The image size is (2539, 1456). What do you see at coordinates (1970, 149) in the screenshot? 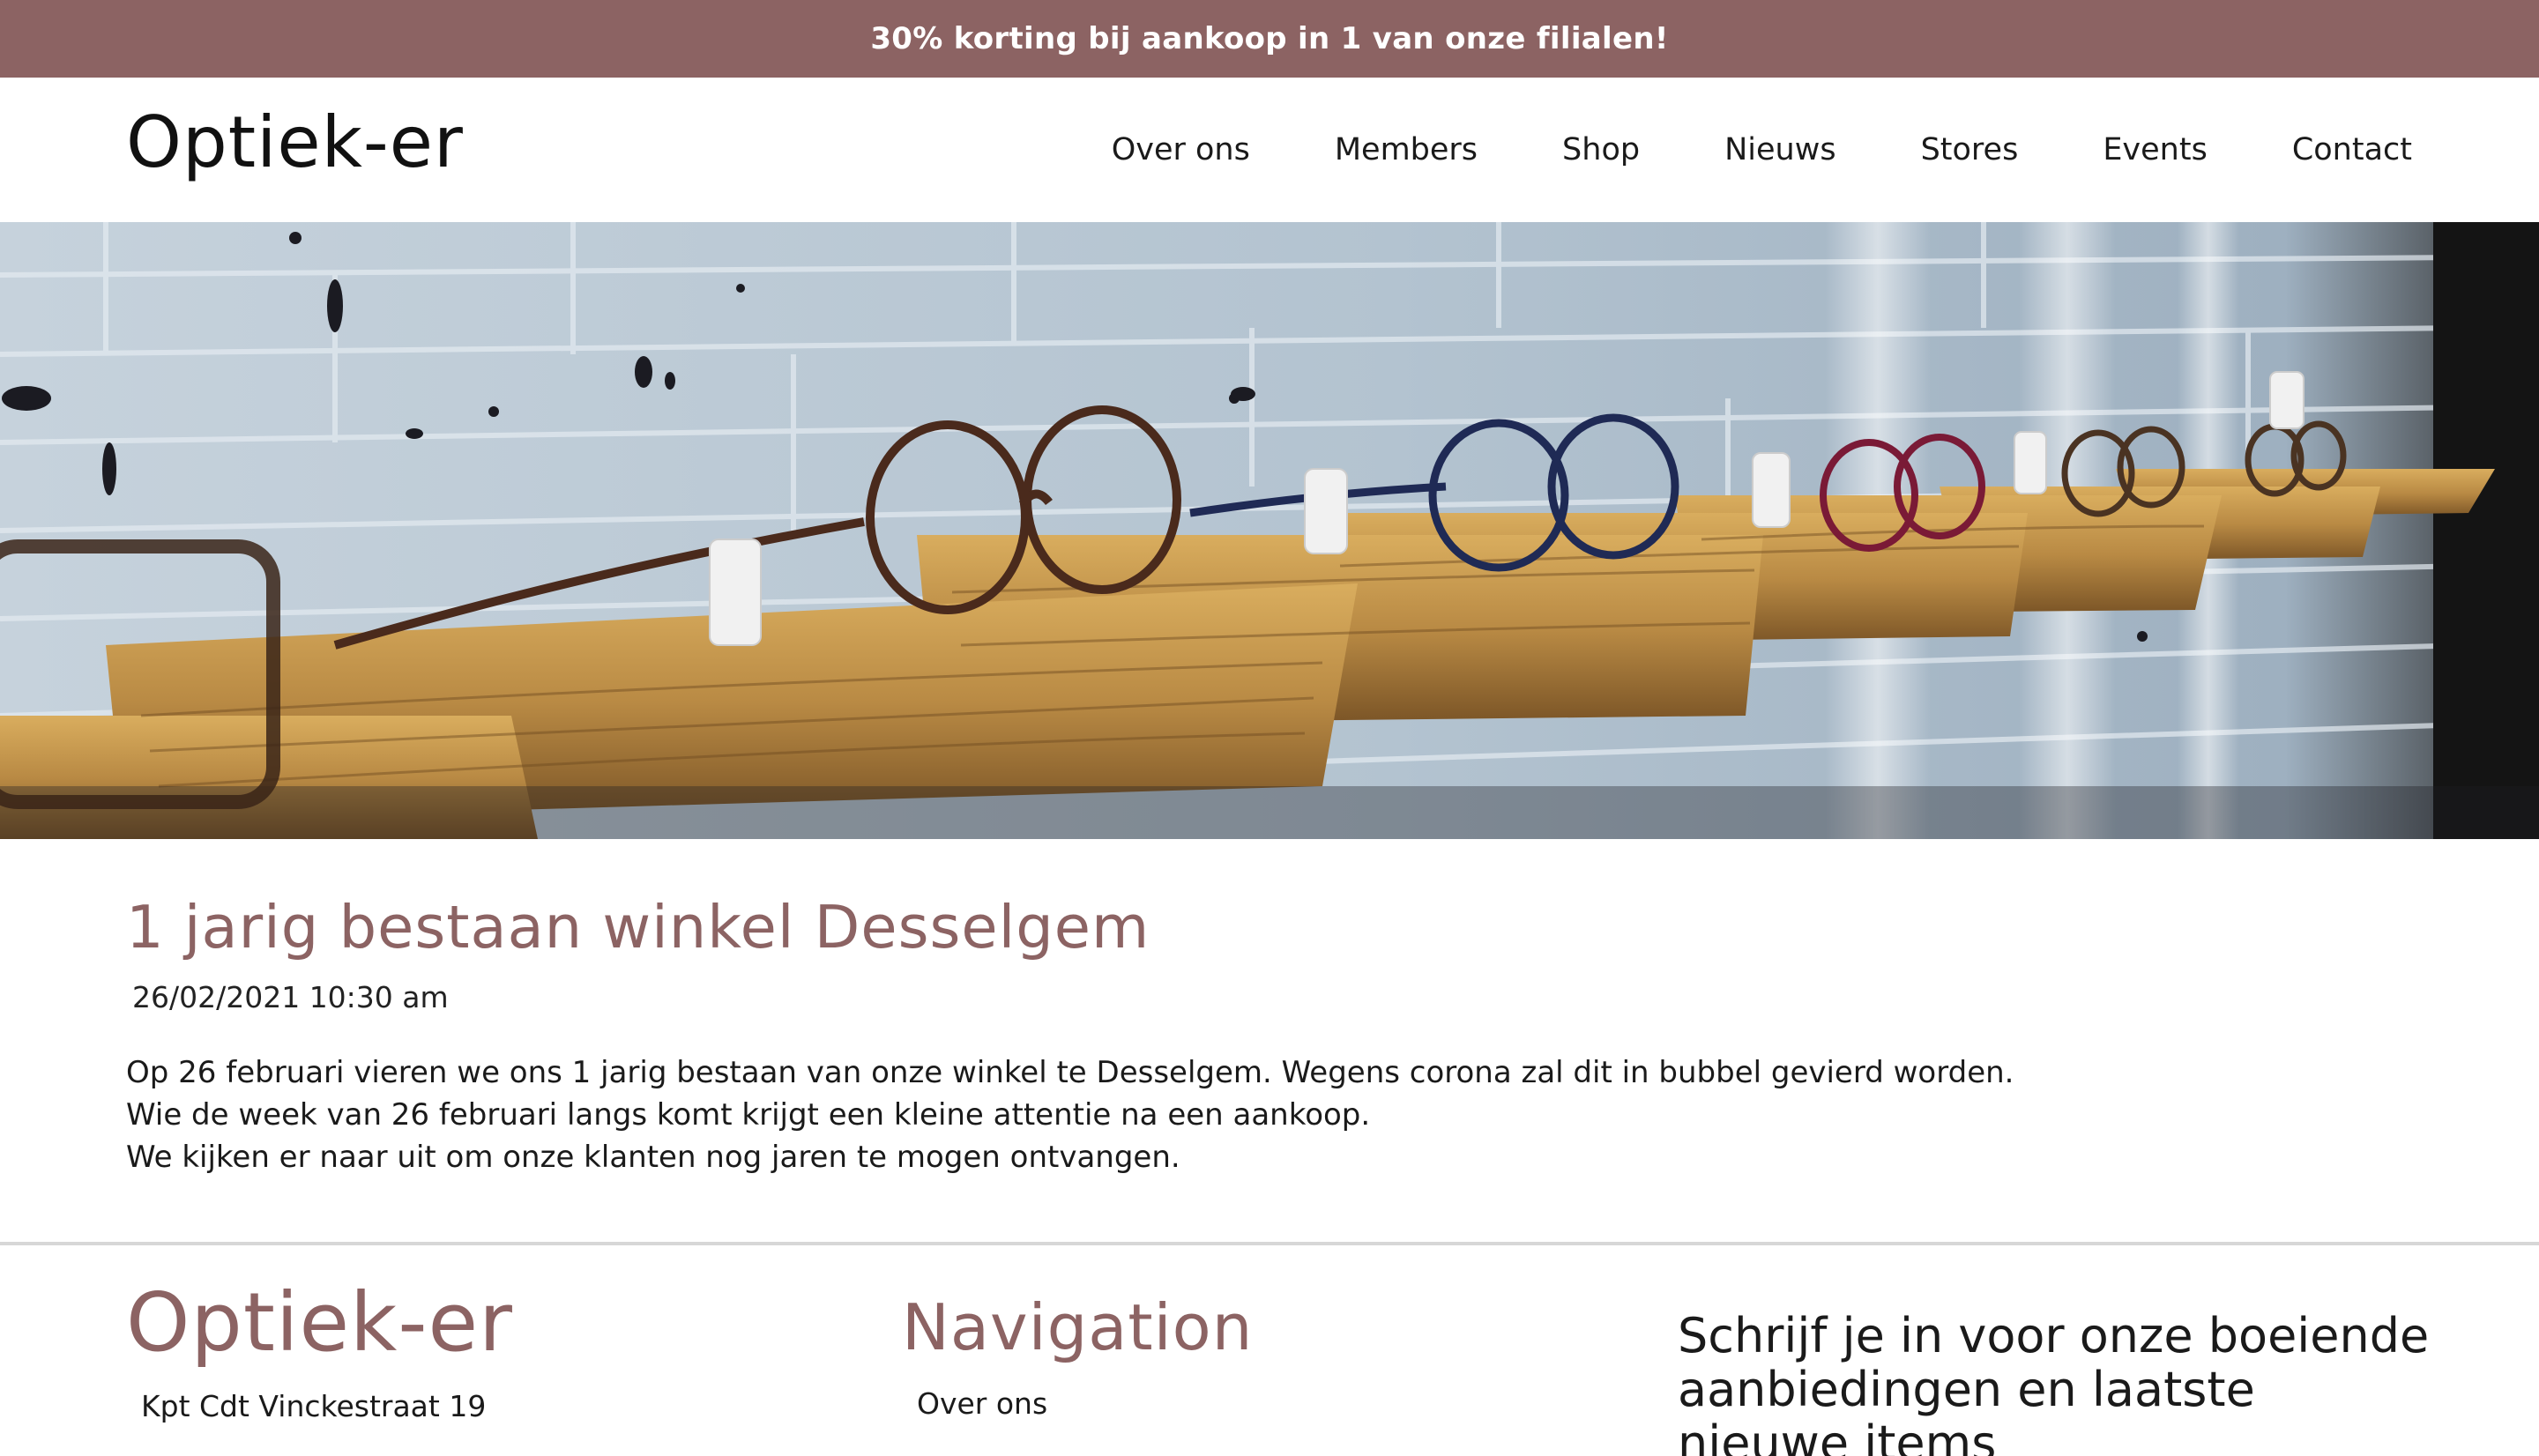
I see `nav-item-stores: Stores` at bounding box center [1970, 149].